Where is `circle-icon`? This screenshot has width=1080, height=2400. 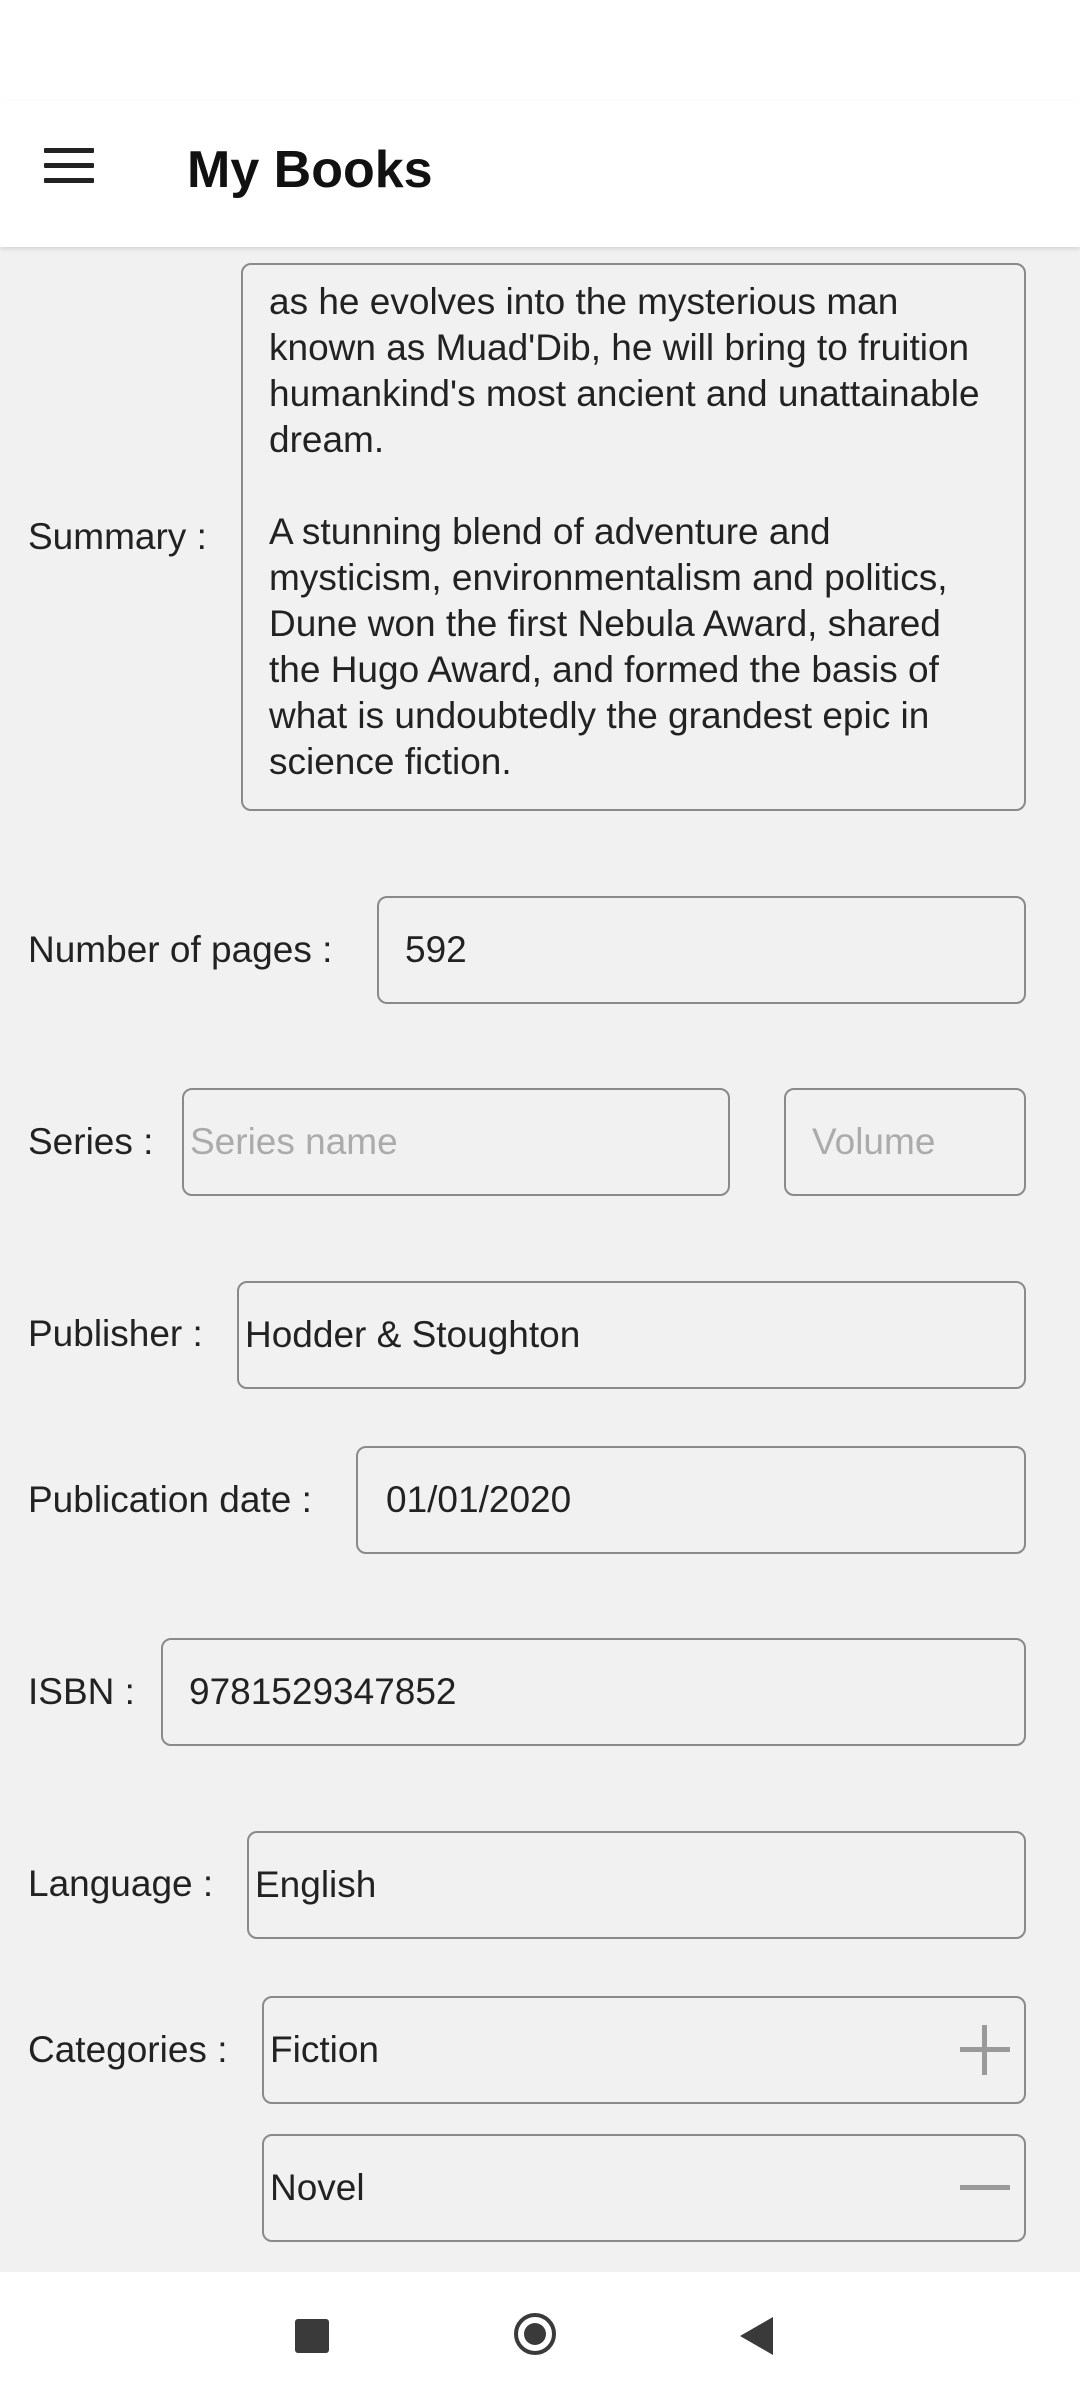 circle-icon is located at coordinates (535, 2334).